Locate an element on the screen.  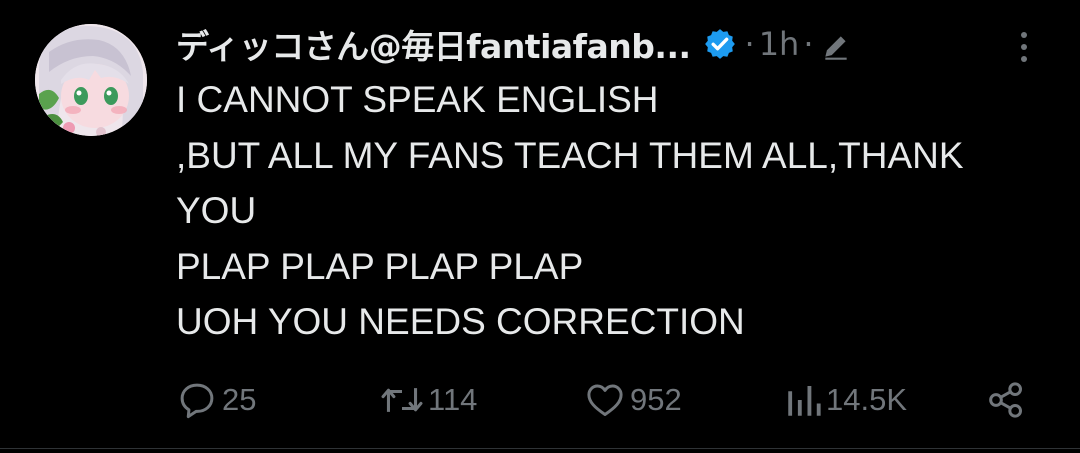
reply-icon is located at coordinates (197, 401).